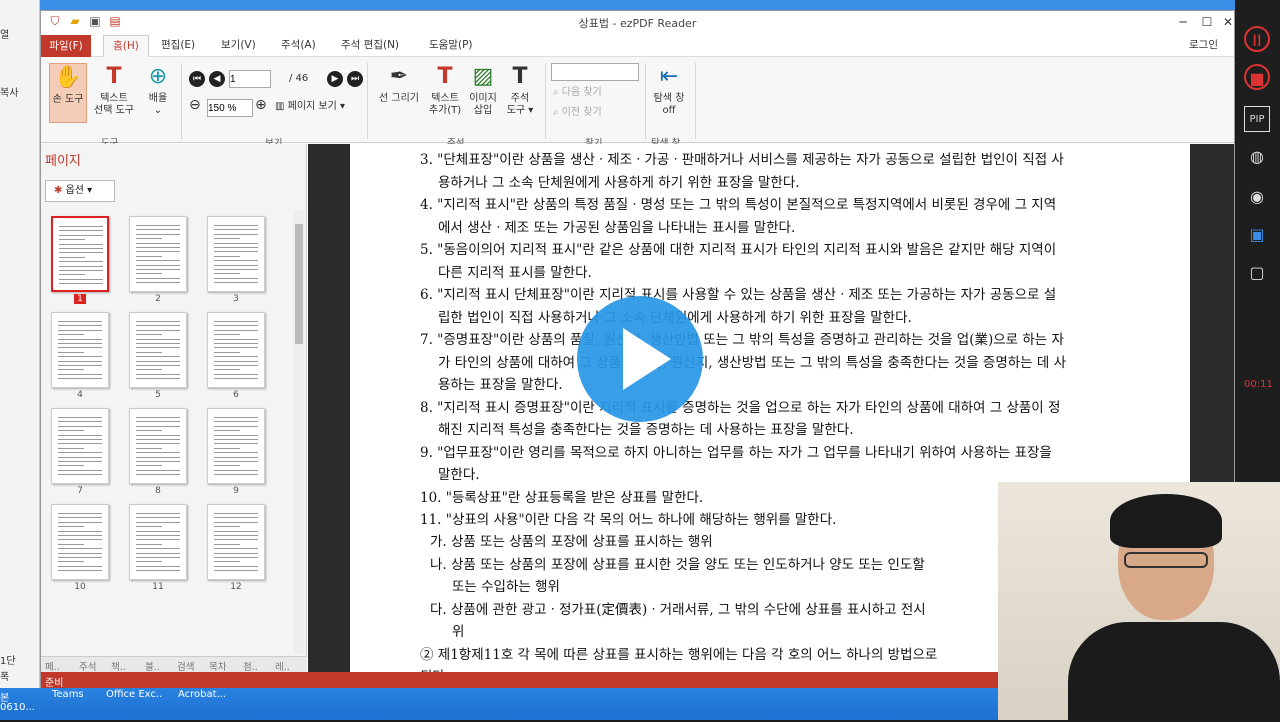 The height and width of the screenshot is (722, 1280). I want to click on options-dropdown: ✱ 옵션 ▾, so click(80, 191).